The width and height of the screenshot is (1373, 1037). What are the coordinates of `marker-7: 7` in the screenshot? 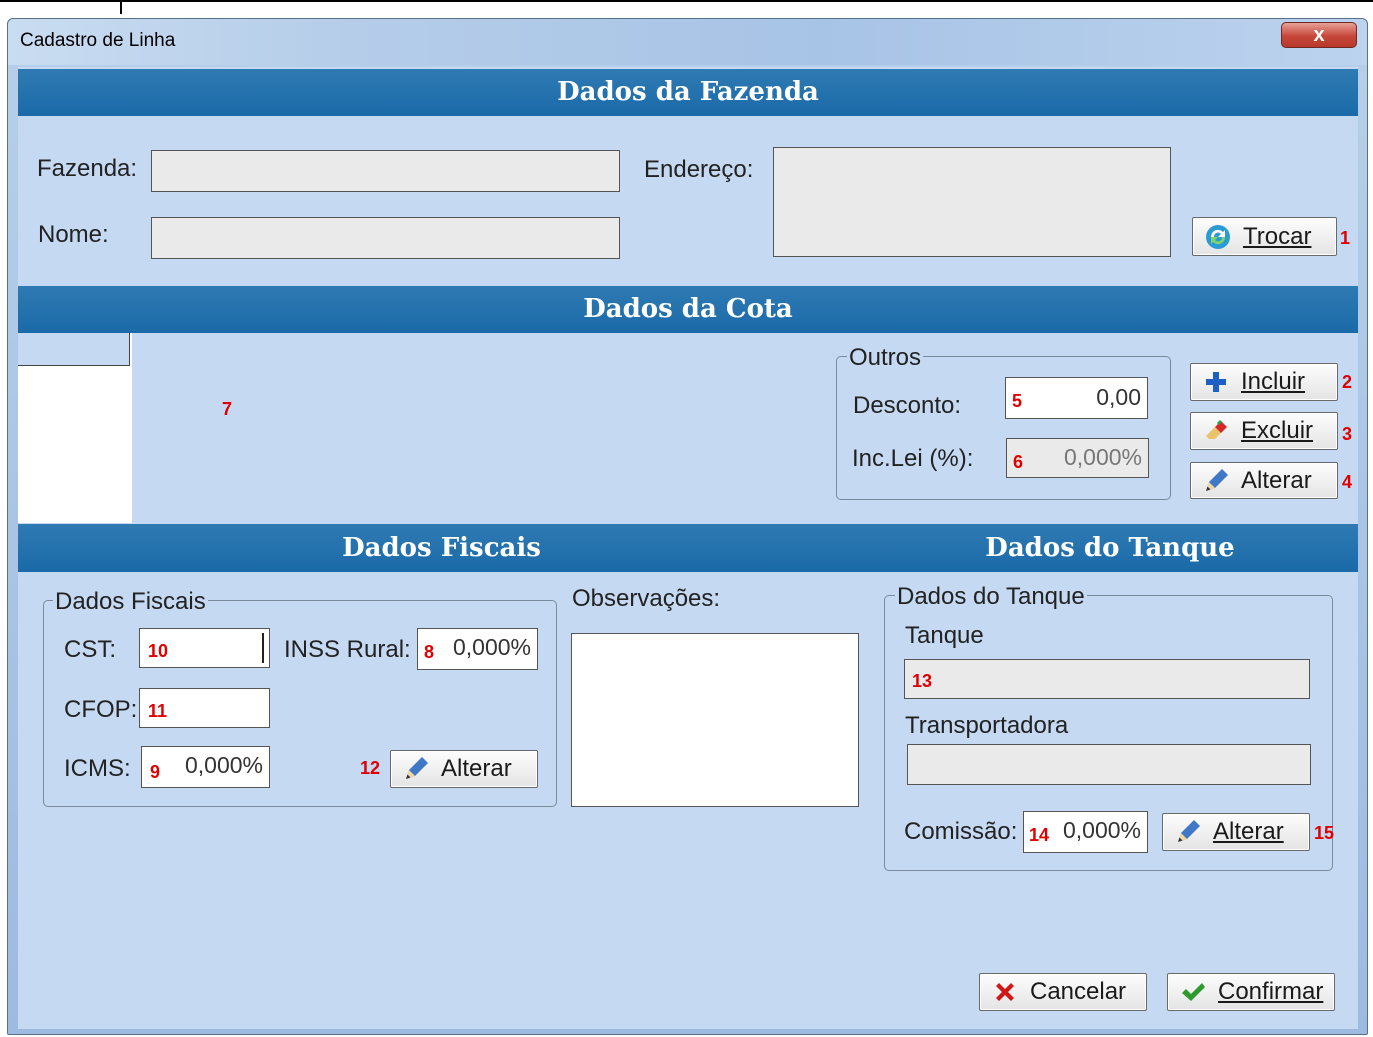 It's located at (227, 409).